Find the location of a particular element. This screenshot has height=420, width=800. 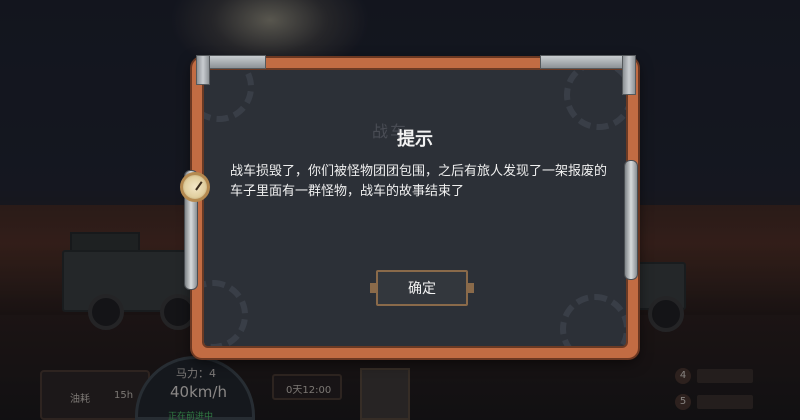

confirm-button: 确定 is located at coordinates (422, 288).